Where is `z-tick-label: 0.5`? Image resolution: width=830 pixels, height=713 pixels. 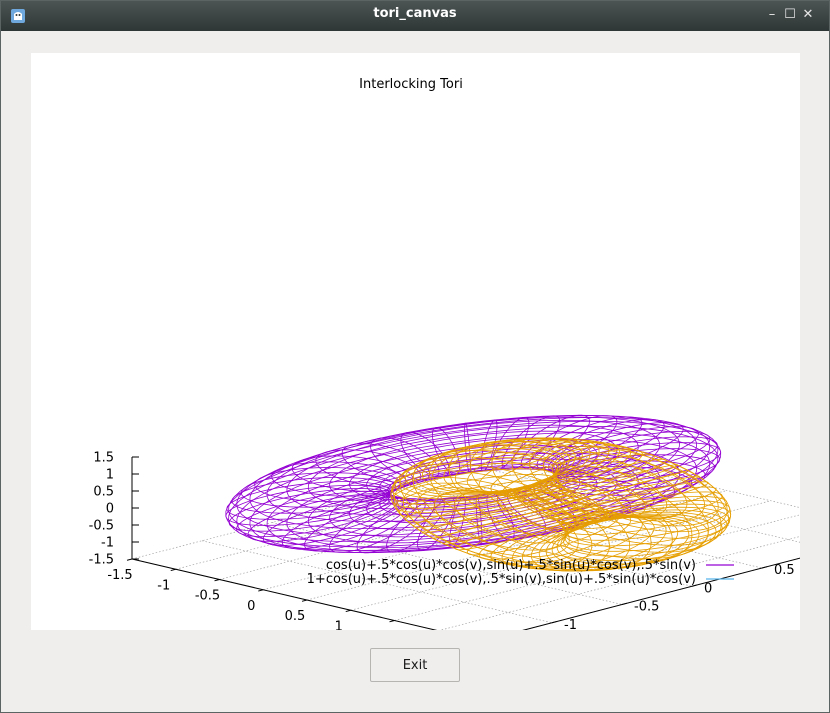 z-tick-label: 0.5 is located at coordinates (103, 492).